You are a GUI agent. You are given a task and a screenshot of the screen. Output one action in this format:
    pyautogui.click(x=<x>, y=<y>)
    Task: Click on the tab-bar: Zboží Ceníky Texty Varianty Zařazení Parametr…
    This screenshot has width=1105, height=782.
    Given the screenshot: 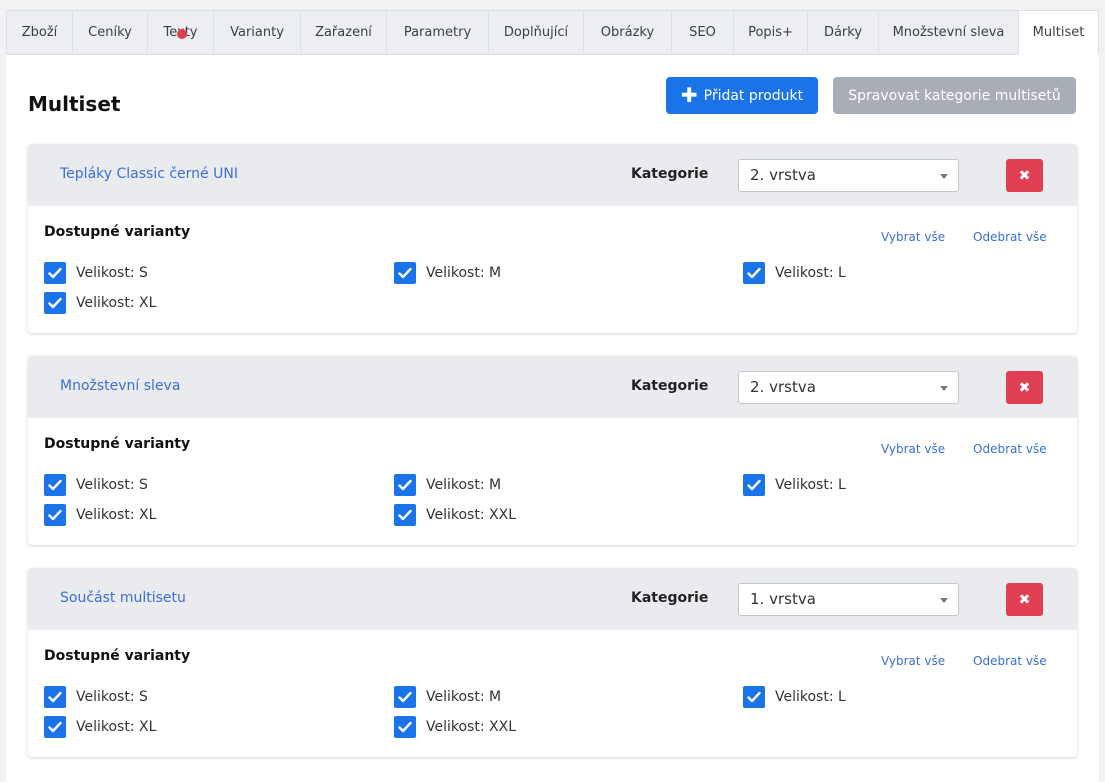 What is the action you would take?
    pyautogui.click(x=552, y=32)
    